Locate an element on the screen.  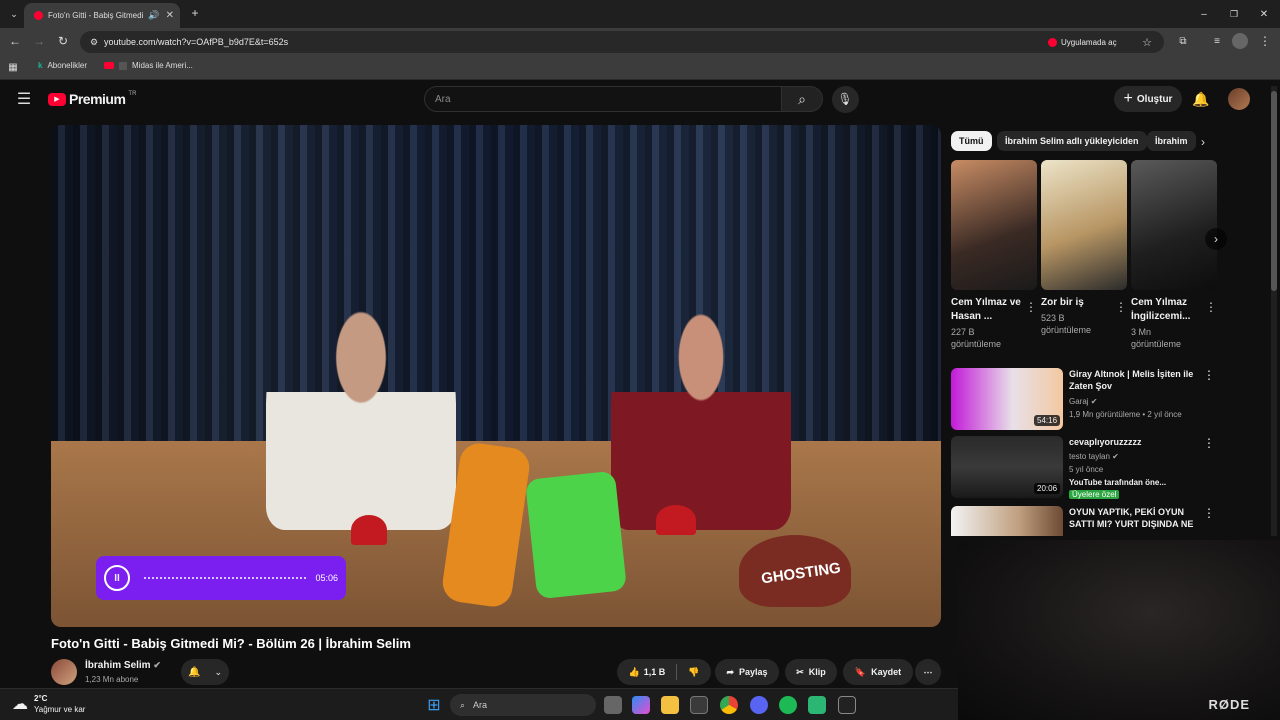
reload-icon: ↻ is located at coordinates (63, 41).